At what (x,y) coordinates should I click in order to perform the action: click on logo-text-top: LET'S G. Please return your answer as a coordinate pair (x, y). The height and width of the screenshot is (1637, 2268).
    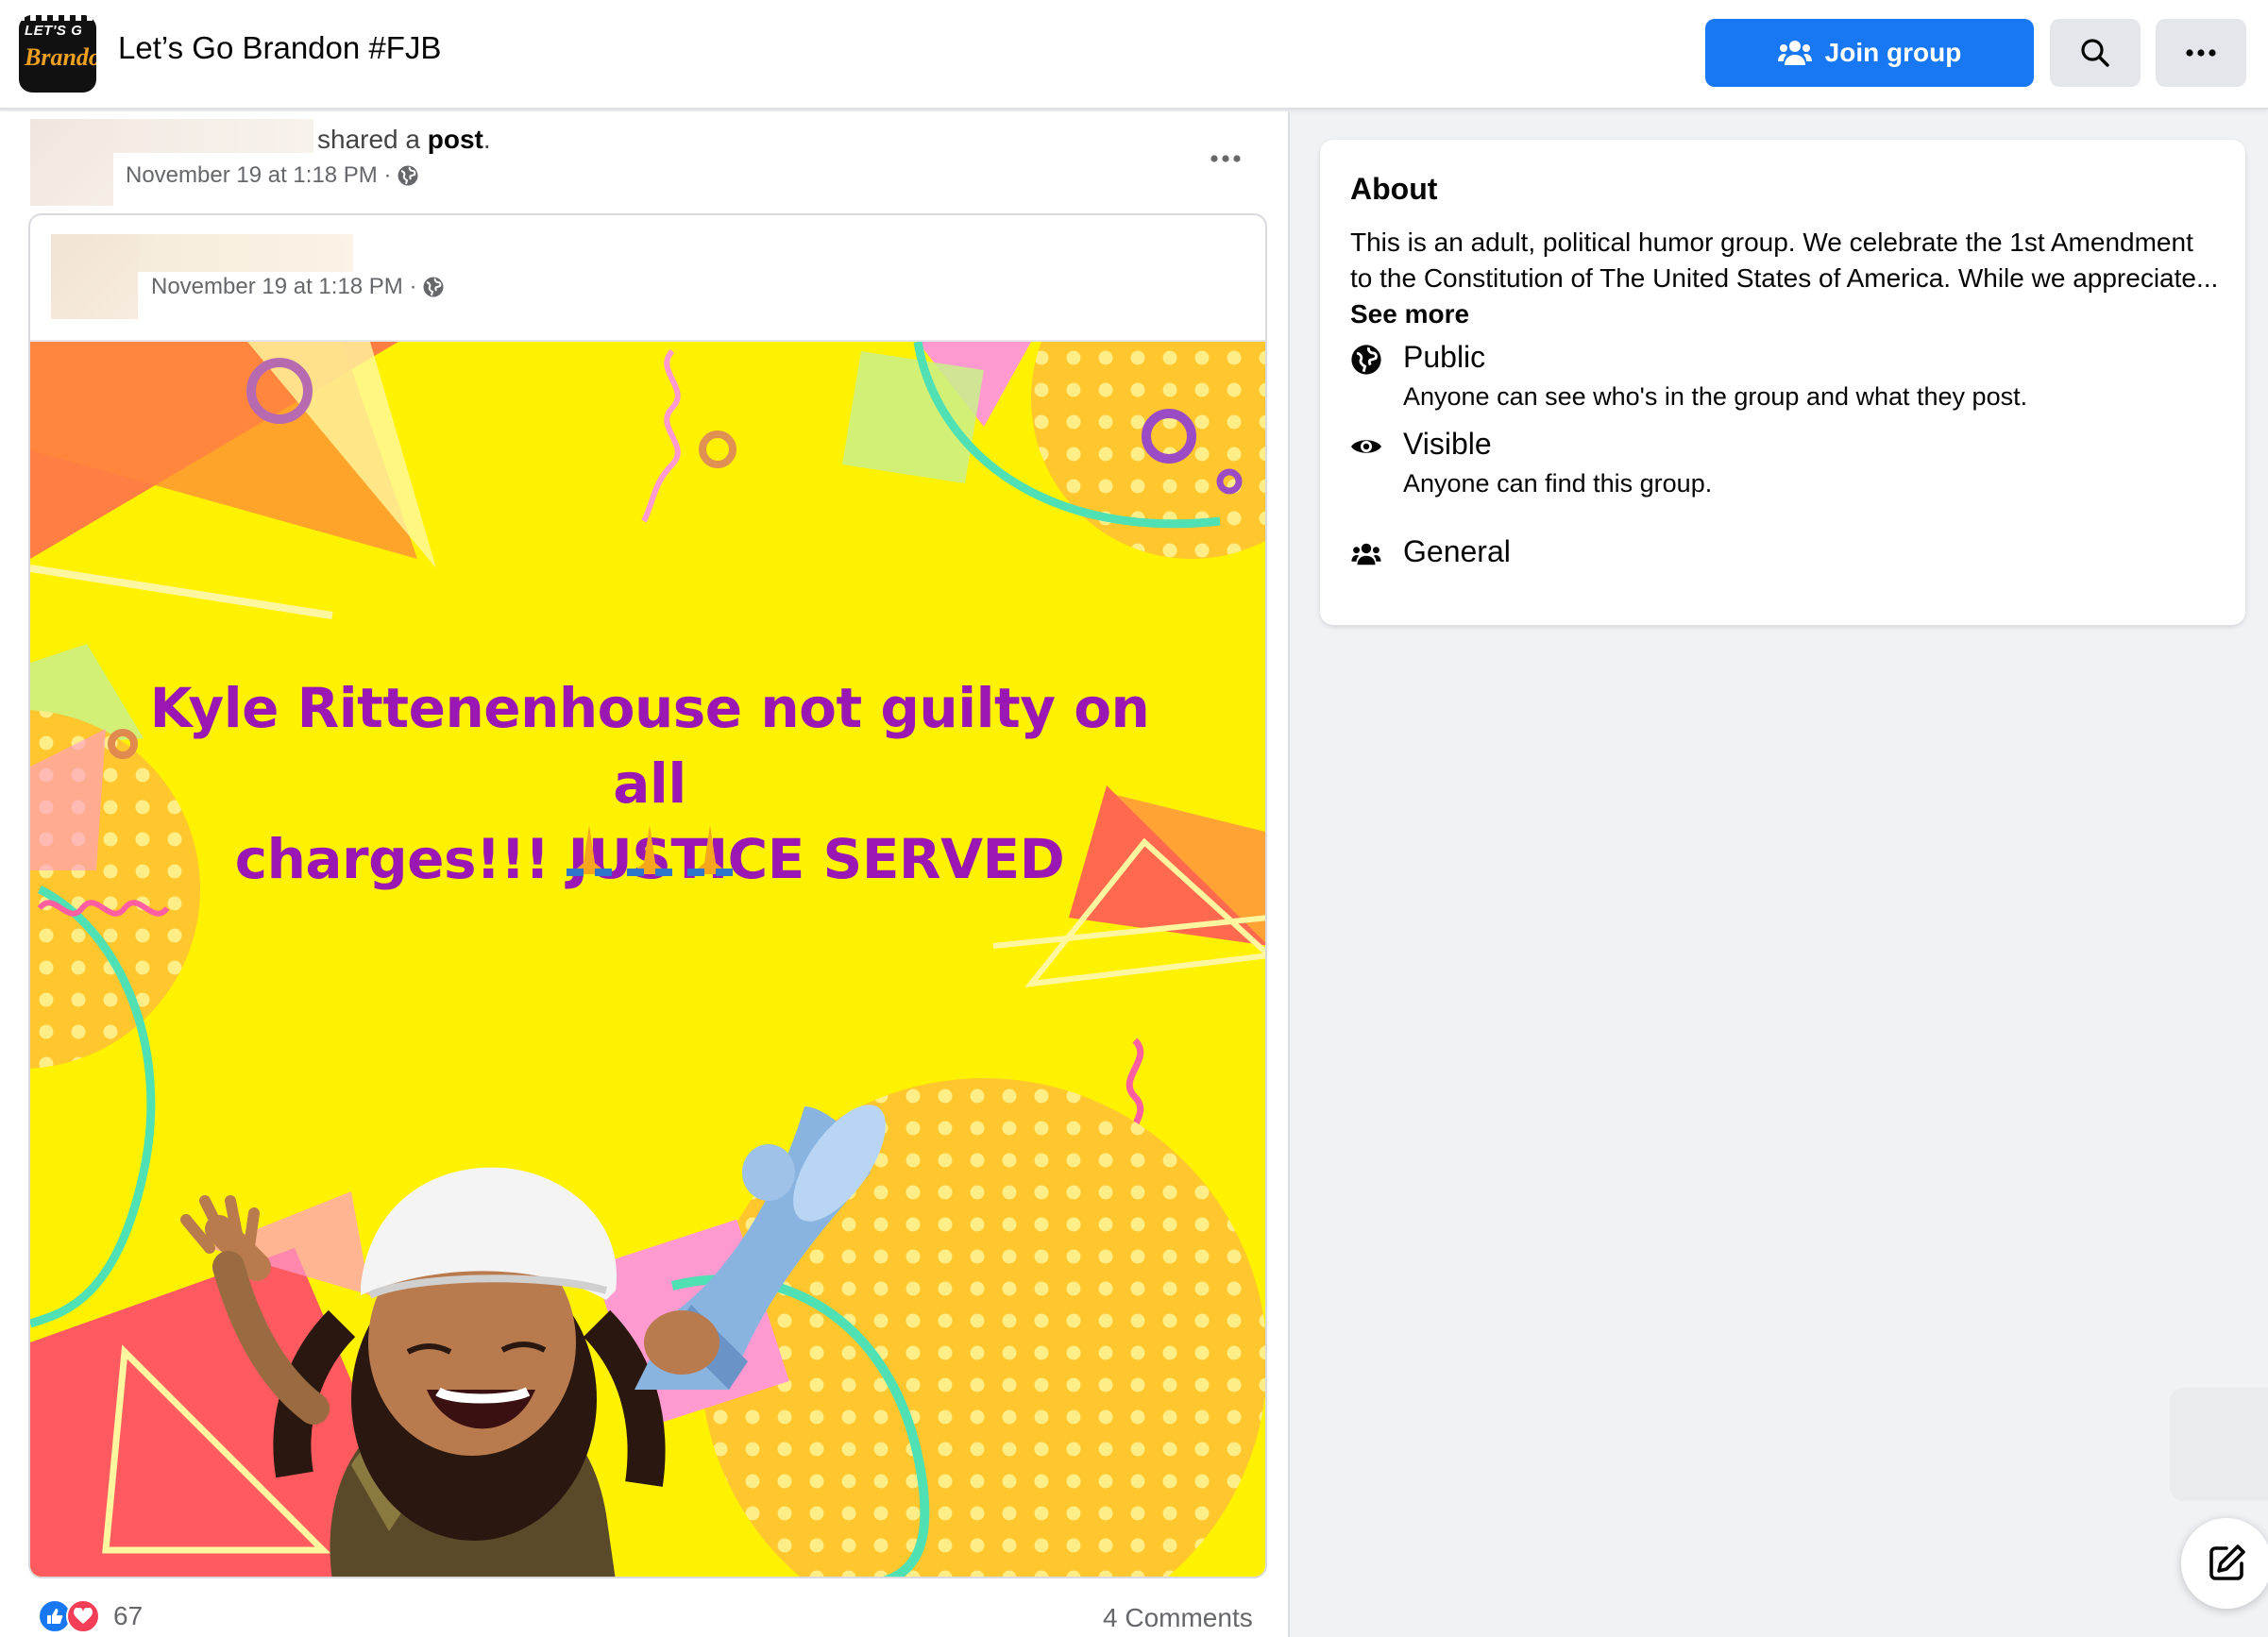
    Looking at the image, I should click on (54, 31).